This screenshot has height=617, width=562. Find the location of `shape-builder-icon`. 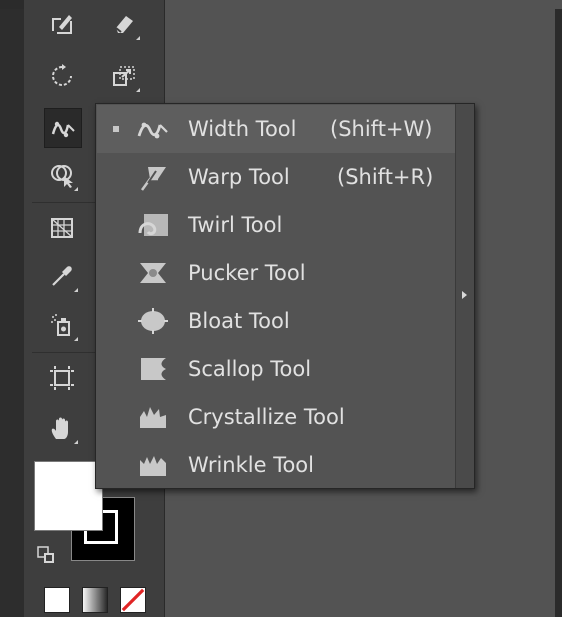

shape-builder-icon is located at coordinates (62, 176).